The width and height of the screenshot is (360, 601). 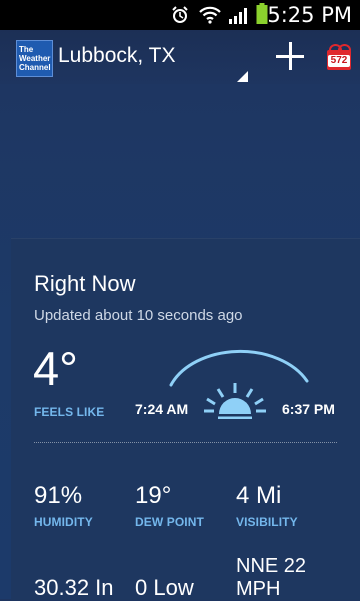 What do you see at coordinates (309, 15) in the screenshot?
I see `clock: 5:25 PM` at bounding box center [309, 15].